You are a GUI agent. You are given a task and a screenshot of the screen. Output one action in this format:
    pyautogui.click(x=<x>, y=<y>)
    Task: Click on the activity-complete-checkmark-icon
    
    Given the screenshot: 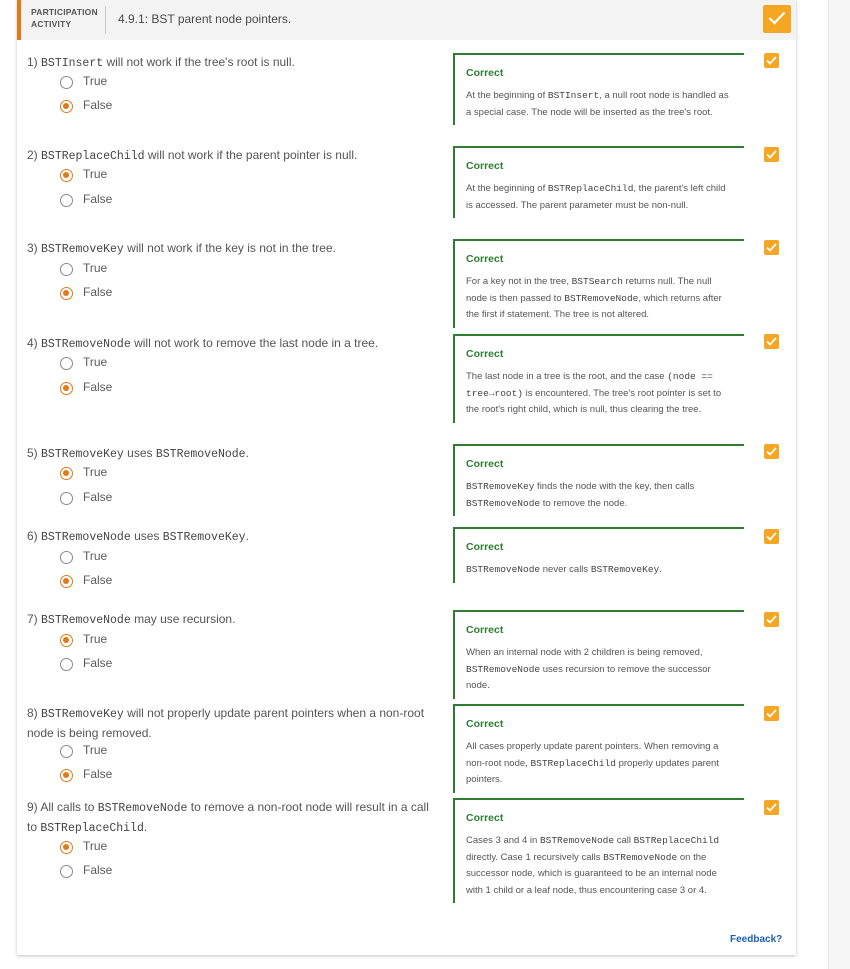 What is the action you would take?
    pyautogui.click(x=777, y=19)
    